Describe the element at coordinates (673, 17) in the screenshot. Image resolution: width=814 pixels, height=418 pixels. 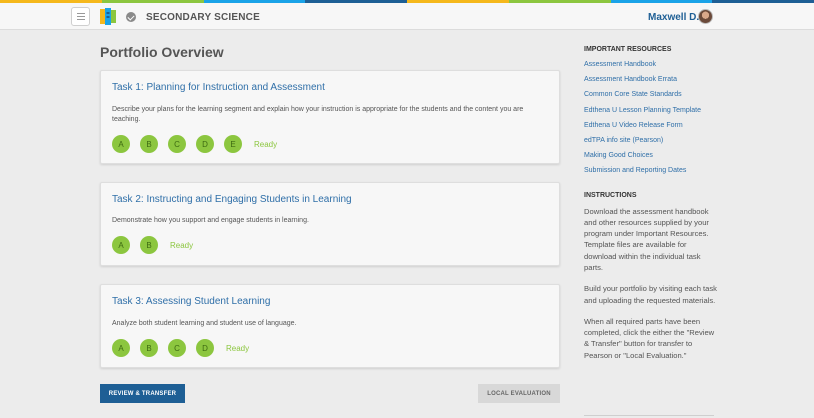
I see `user-name: Maxwell D.` at that location.